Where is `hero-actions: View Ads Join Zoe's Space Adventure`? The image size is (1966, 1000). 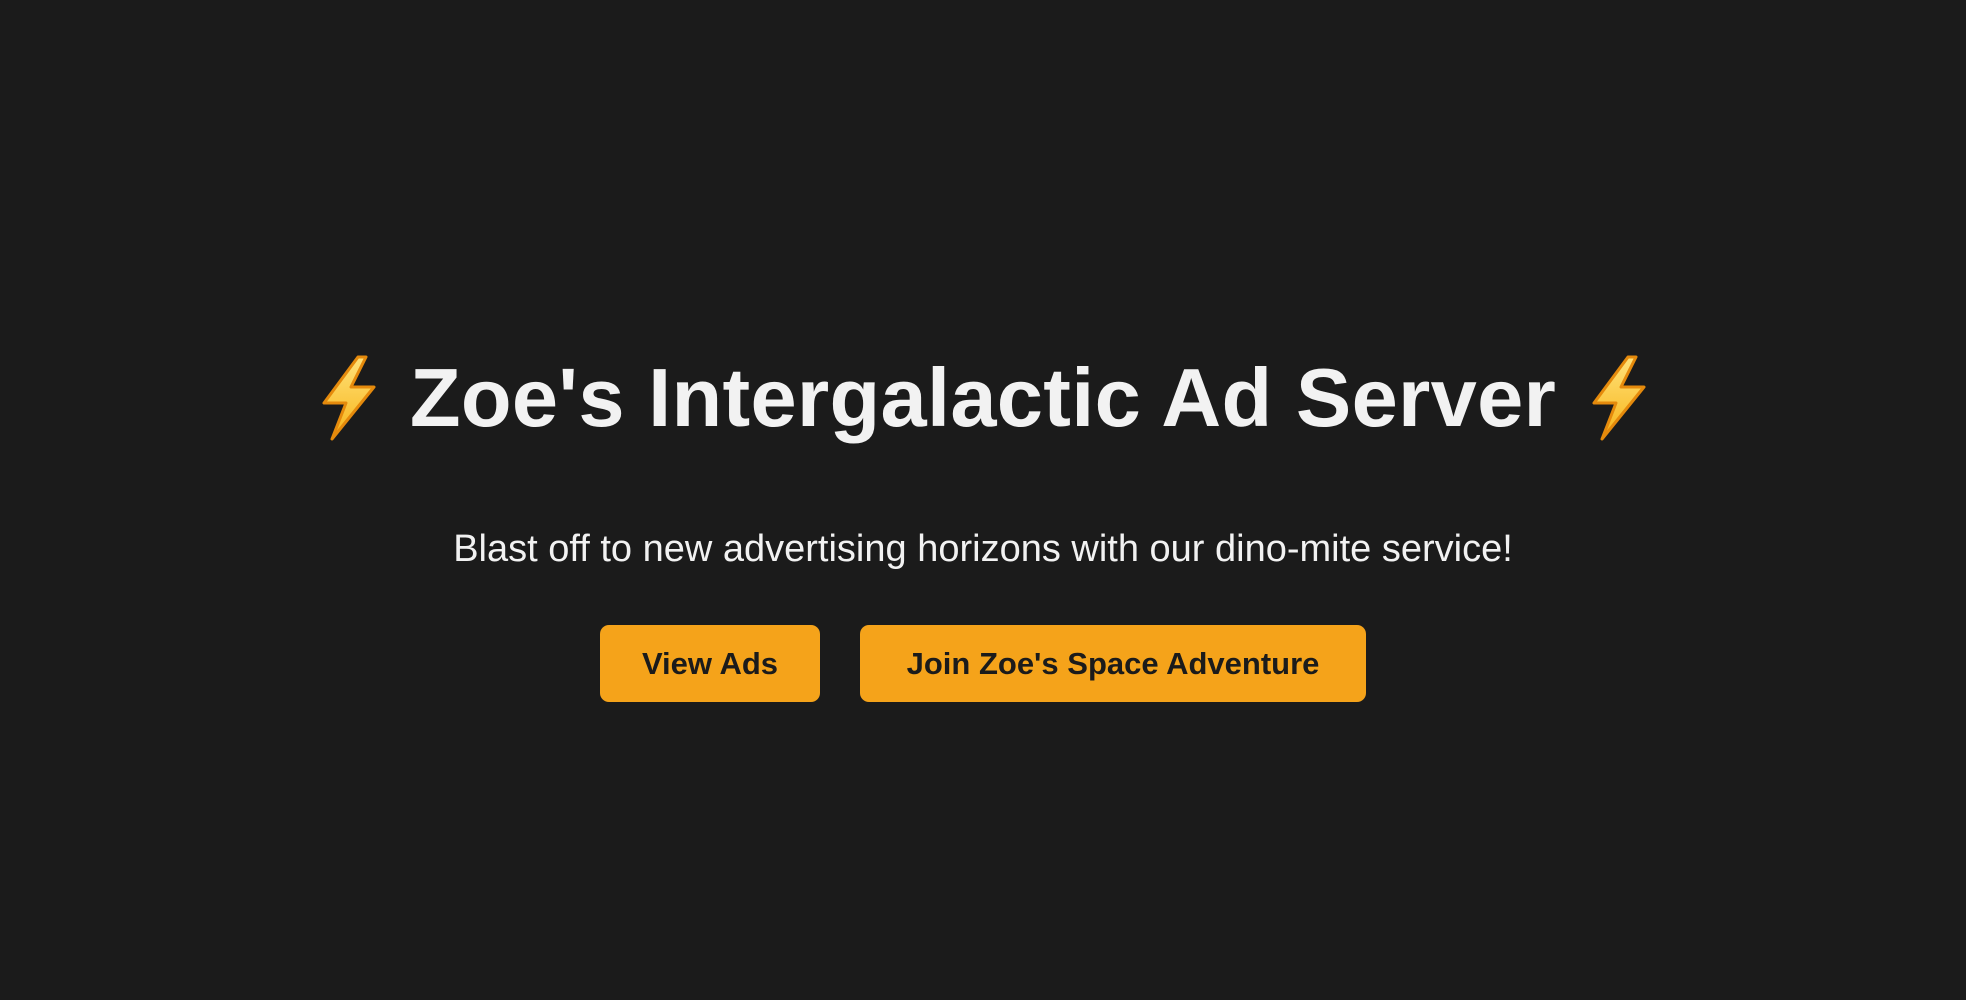
hero-actions: View Ads Join Zoe's Space Adventure is located at coordinates (983, 663).